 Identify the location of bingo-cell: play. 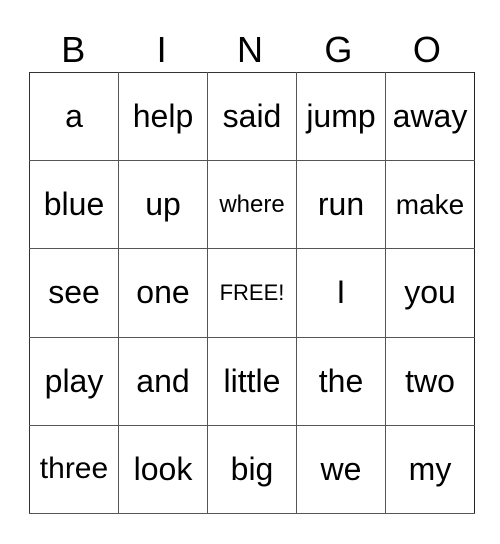
(74, 381).